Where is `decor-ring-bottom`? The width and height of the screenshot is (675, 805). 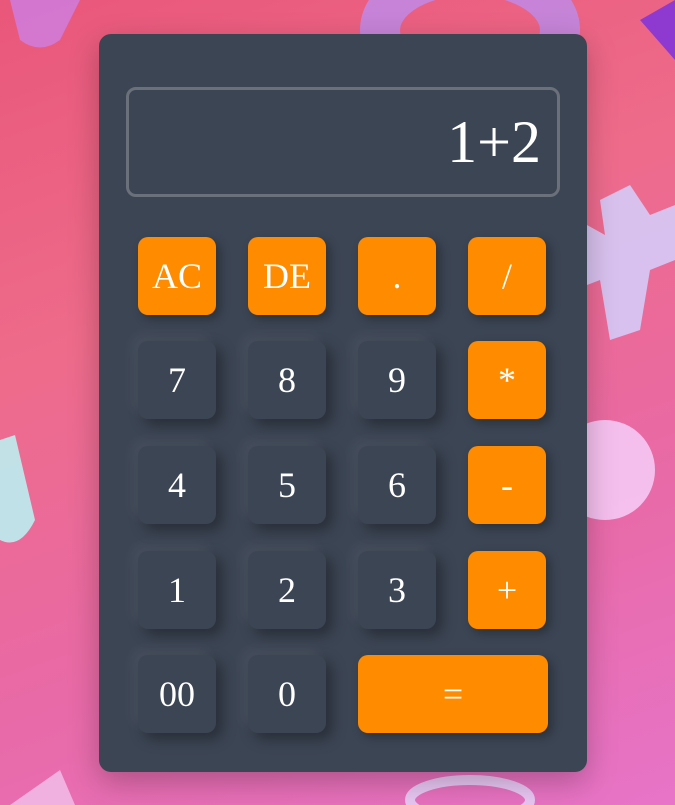
decor-ring-bottom is located at coordinates (470, 790).